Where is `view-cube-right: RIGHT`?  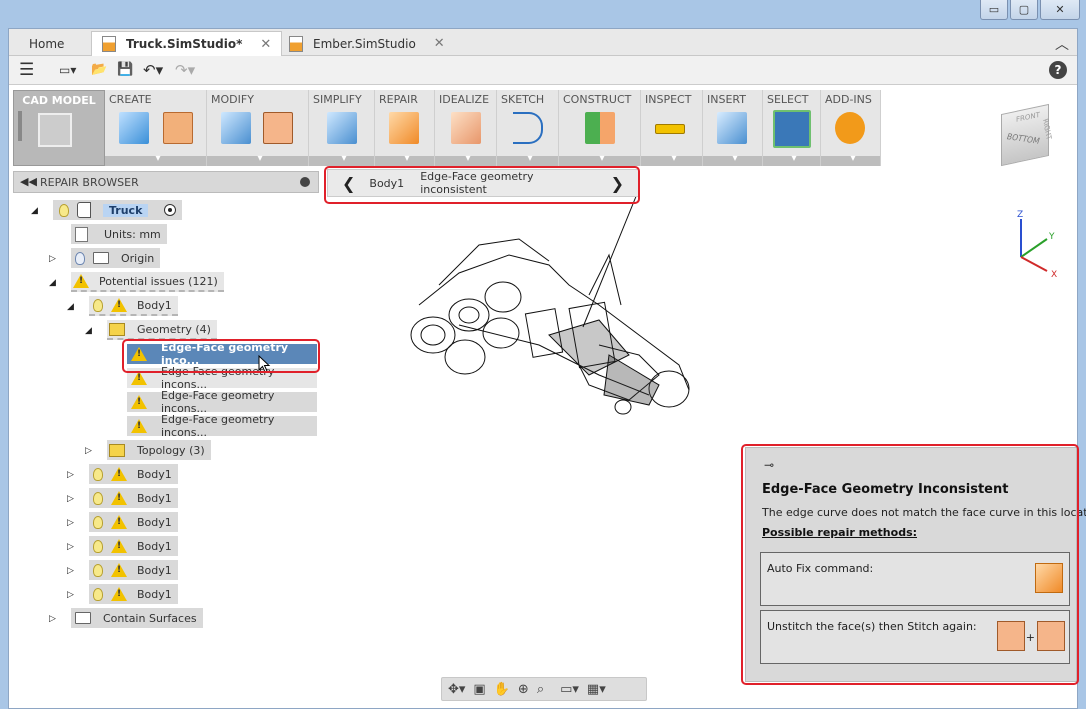 view-cube-right: RIGHT is located at coordinates (1047, 129).